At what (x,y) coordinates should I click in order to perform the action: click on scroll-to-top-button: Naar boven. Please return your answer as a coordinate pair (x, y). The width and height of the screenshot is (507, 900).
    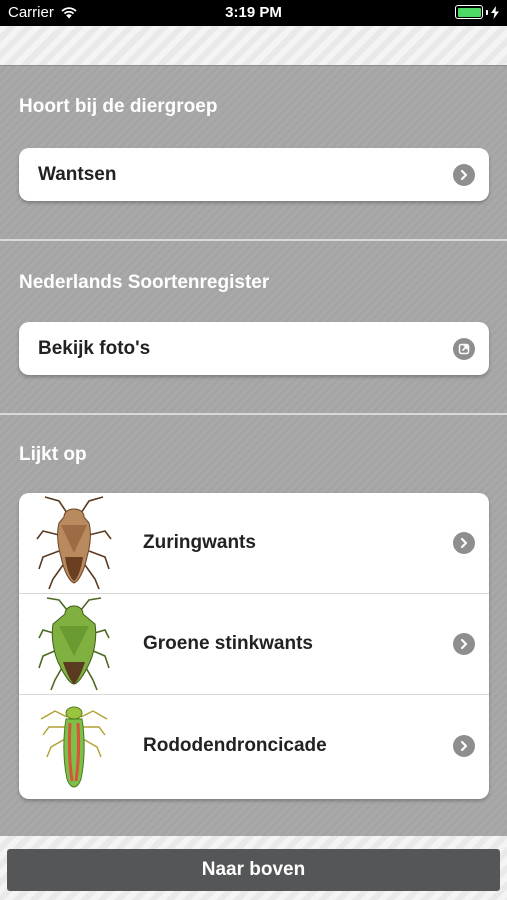
    Looking at the image, I should click on (253, 870).